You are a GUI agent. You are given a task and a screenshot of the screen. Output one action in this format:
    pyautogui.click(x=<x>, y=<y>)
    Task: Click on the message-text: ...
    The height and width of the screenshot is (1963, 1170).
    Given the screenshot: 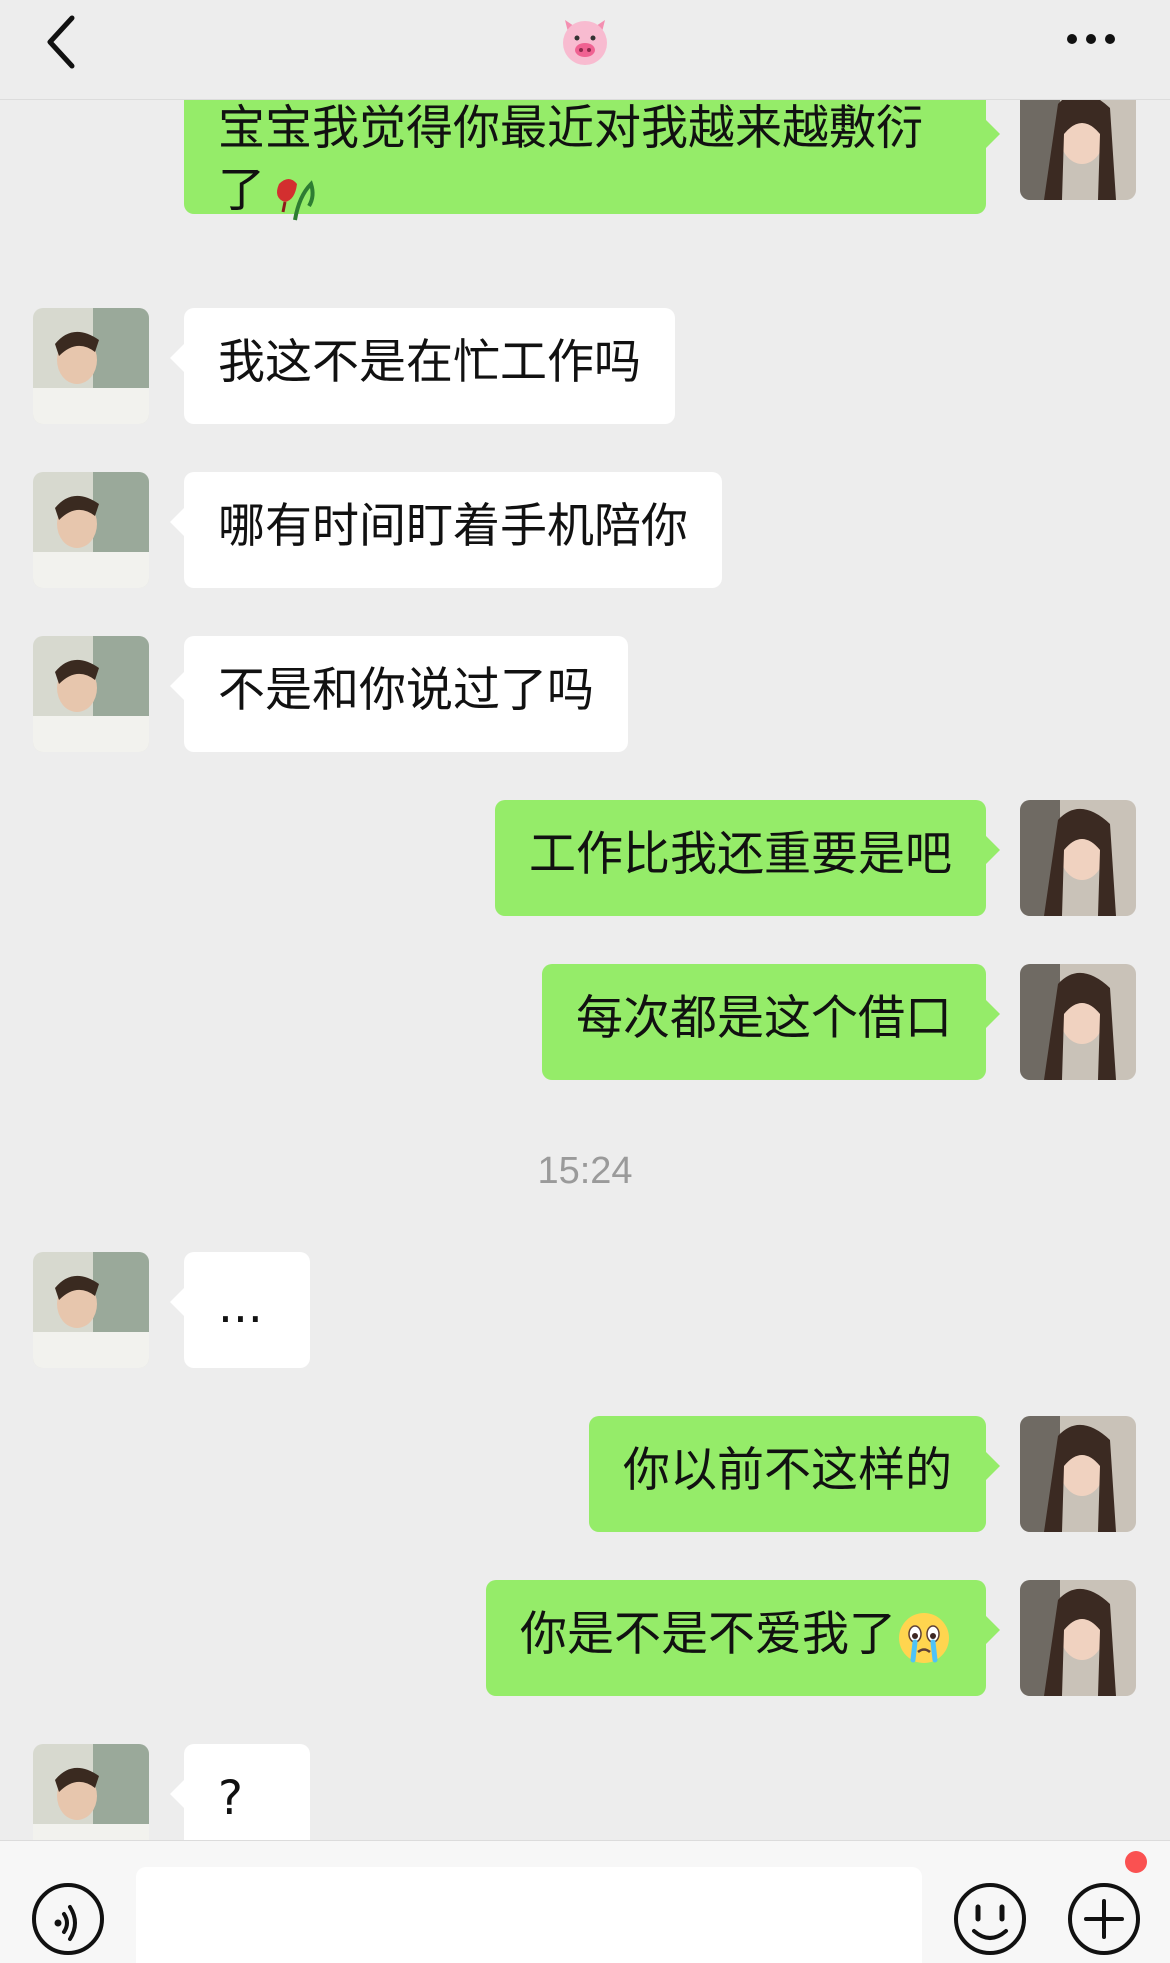 What is the action you would take?
    pyautogui.click(x=240, y=1306)
    